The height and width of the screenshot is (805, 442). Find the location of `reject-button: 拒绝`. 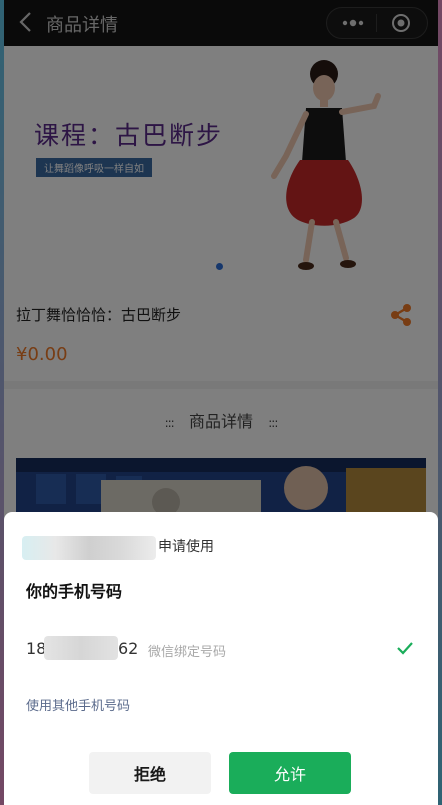

reject-button: 拒绝 is located at coordinates (150, 773).